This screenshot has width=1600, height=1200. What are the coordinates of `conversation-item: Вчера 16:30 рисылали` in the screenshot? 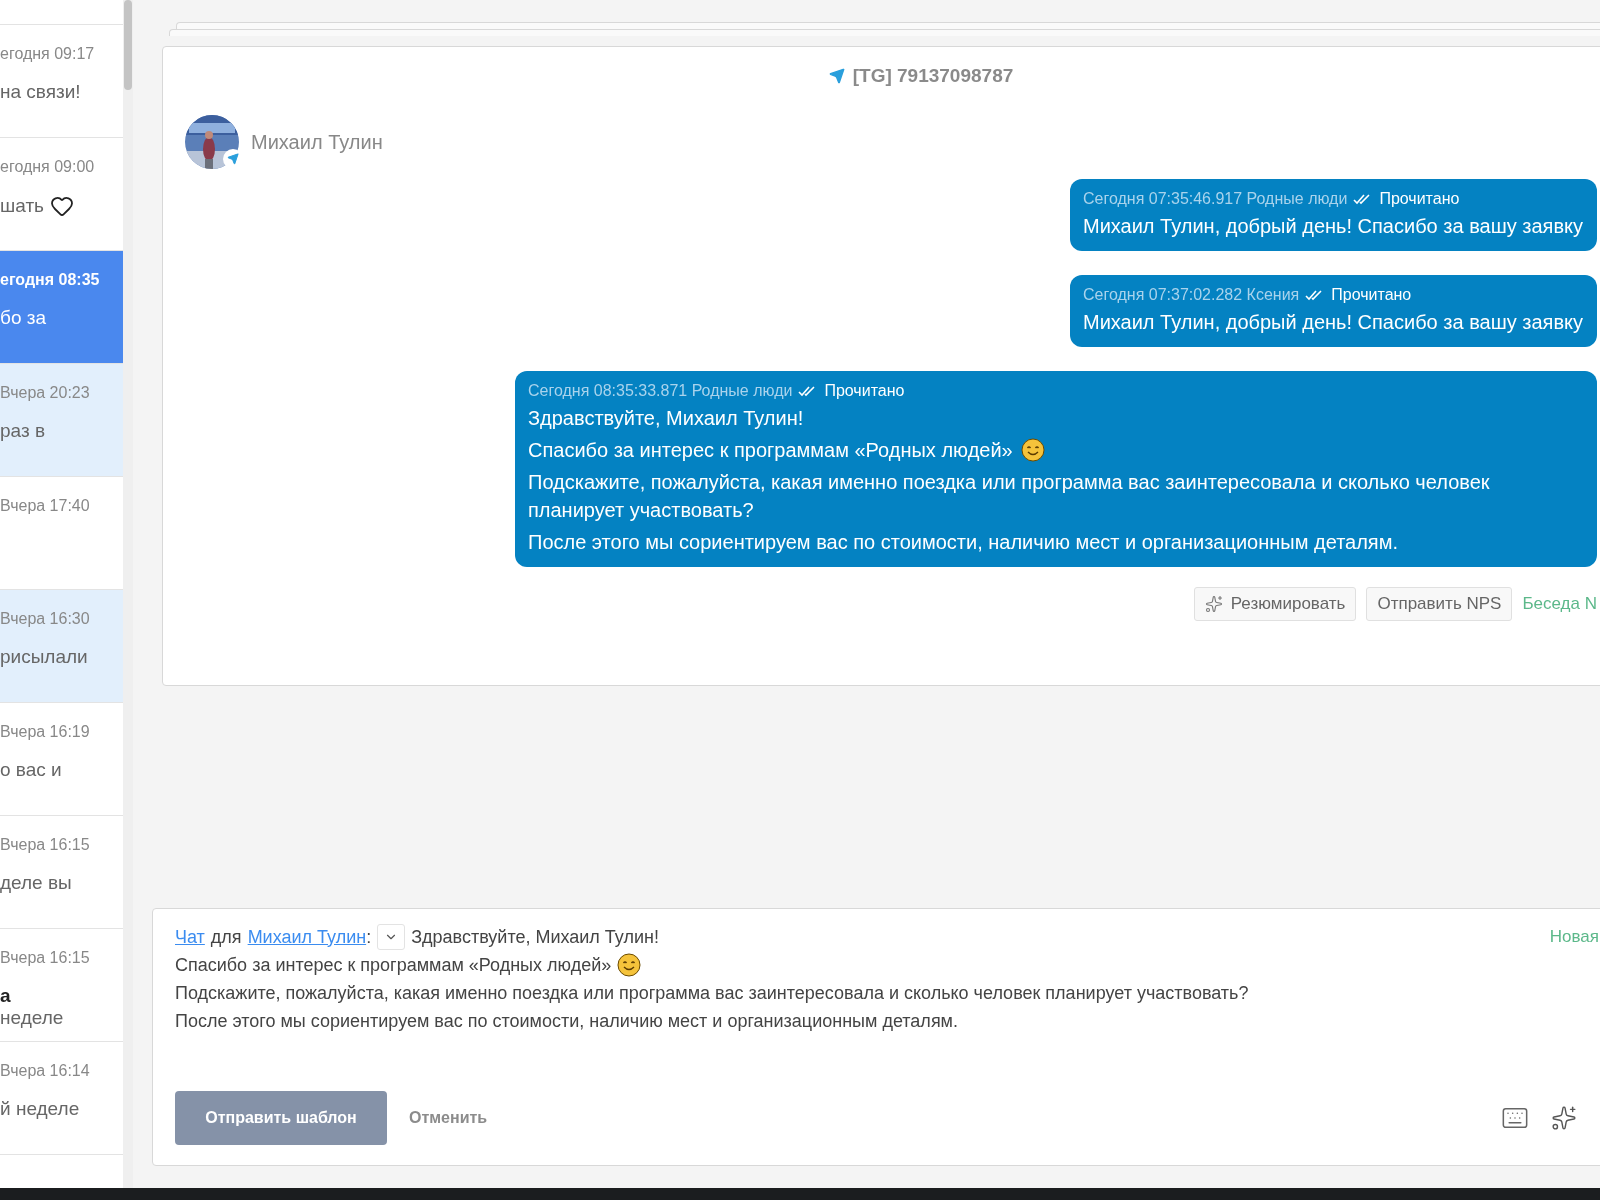 It's located at (61, 646).